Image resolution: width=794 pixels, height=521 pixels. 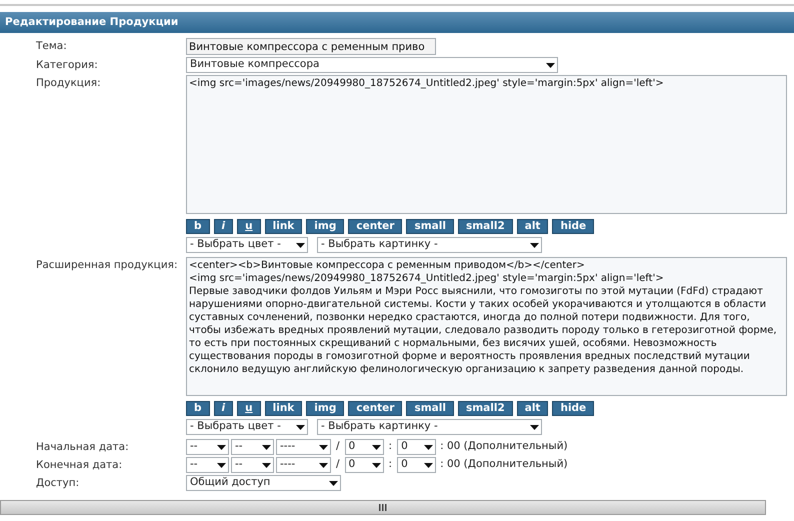 What do you see at coordinates (67, 66) in the screenshot?
I see `field-label: Категория:` at bounding box center [67, 66].